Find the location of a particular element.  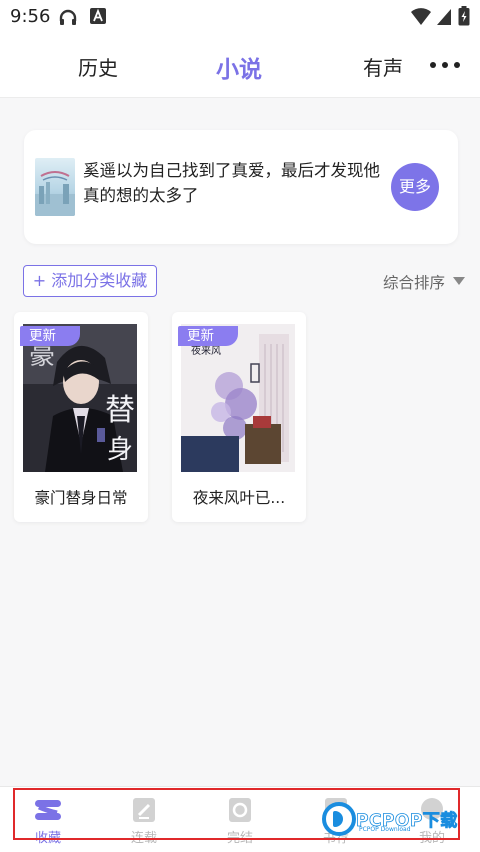

book-cover: 夜来风 is located at coordinates (238, 398).